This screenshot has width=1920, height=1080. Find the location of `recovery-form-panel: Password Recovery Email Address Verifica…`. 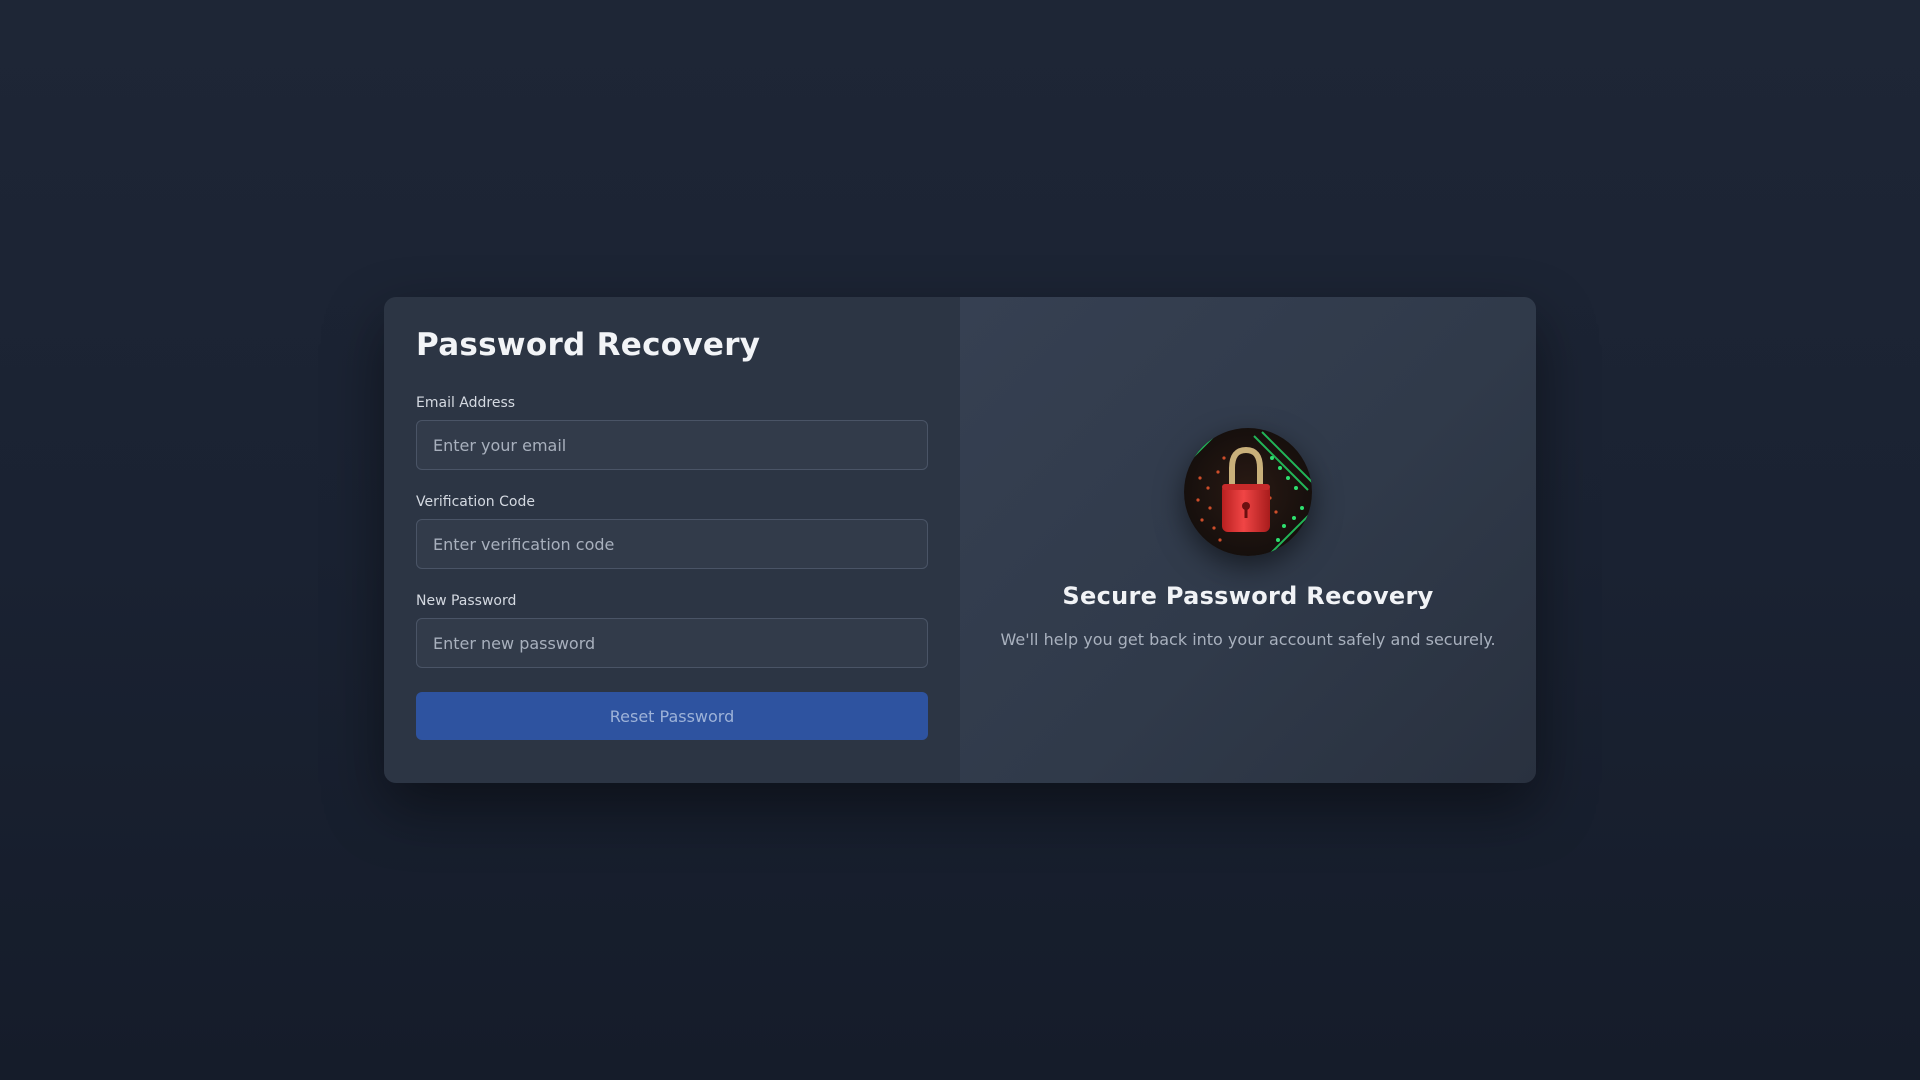

recovery-form-panel: Password Recovery Email Address Verifica… is located at coordinates (672, 540).